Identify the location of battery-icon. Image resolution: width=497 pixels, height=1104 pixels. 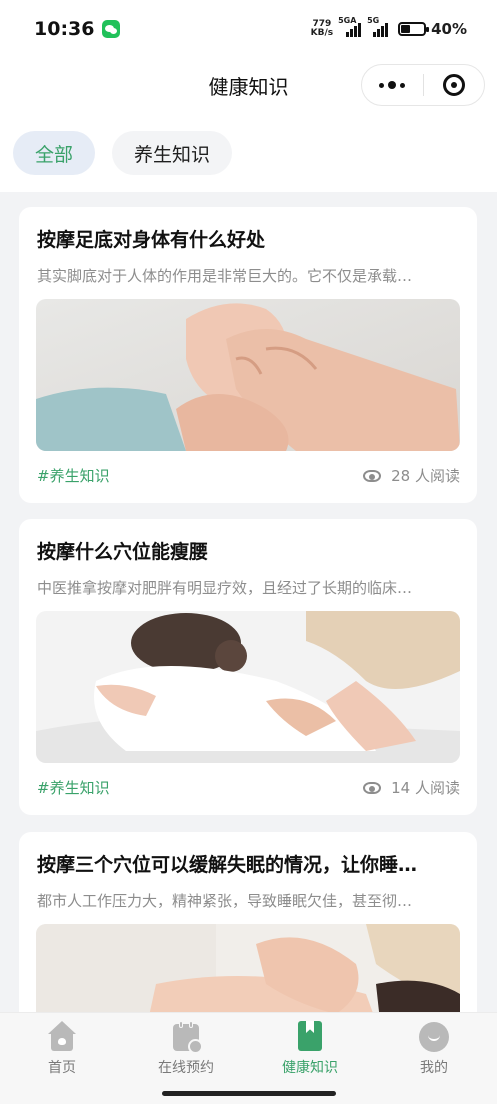
(414, 29).